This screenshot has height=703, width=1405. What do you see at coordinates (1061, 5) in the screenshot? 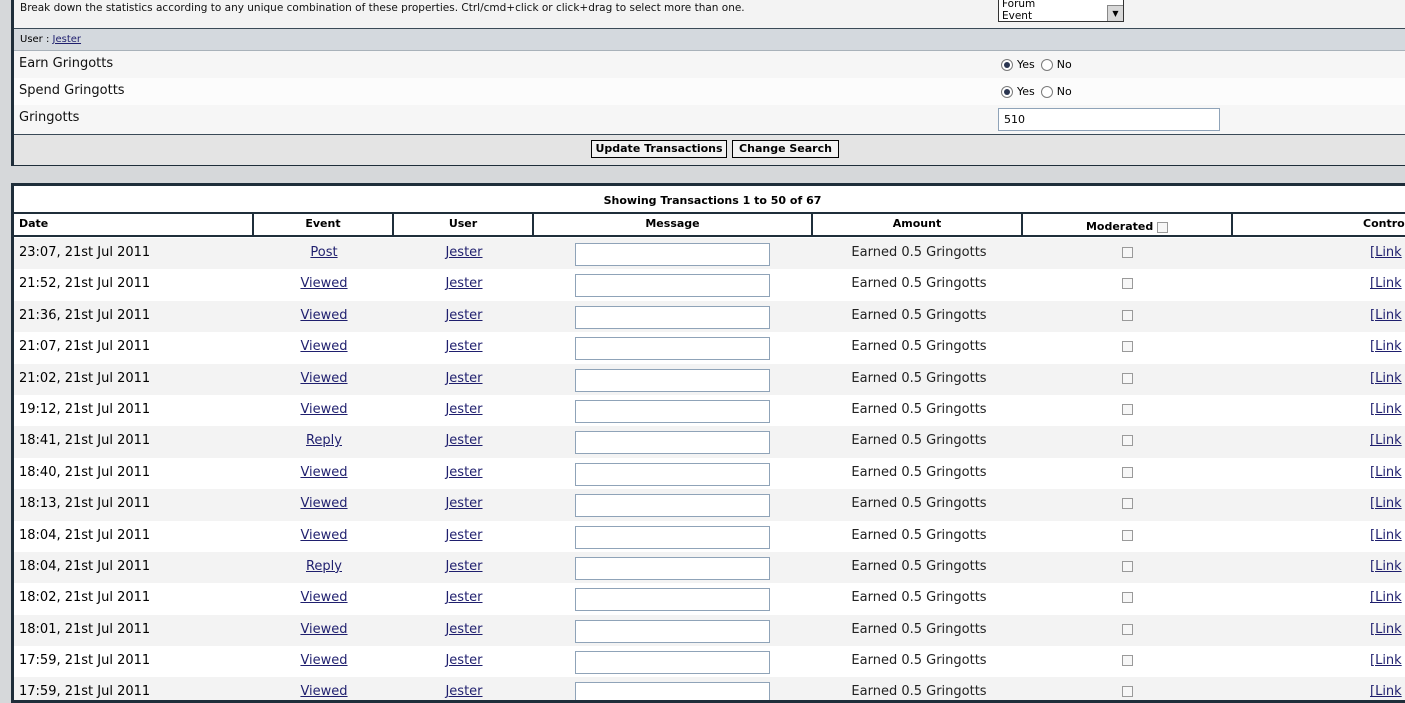
I see `breakdown-option-forum: Forum` at bounding box center [1061, 5].